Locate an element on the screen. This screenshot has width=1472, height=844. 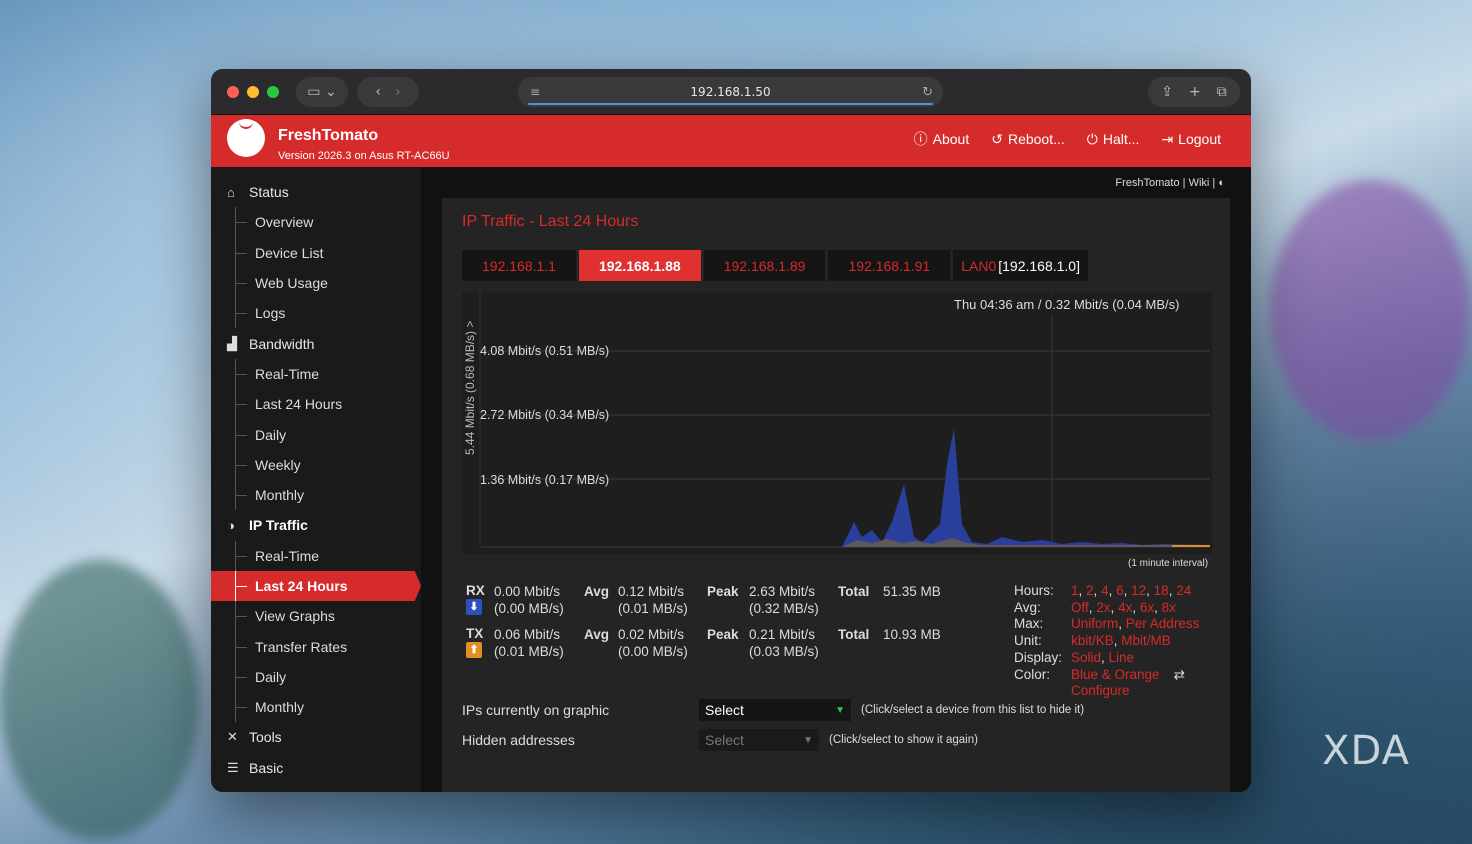
forward-icon: › is located at coordinates (398, 92).